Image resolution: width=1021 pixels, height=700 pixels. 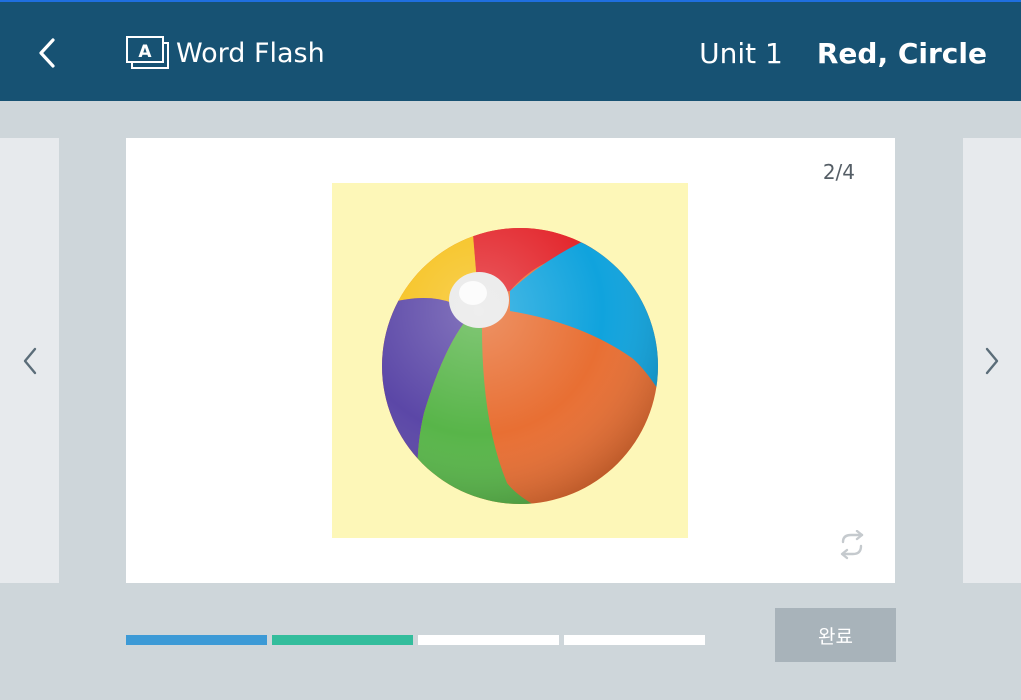 What do you see at coordinates (145, 52) in the screenshot?
I see `svg-text: A` at bounding box center [145, 52].